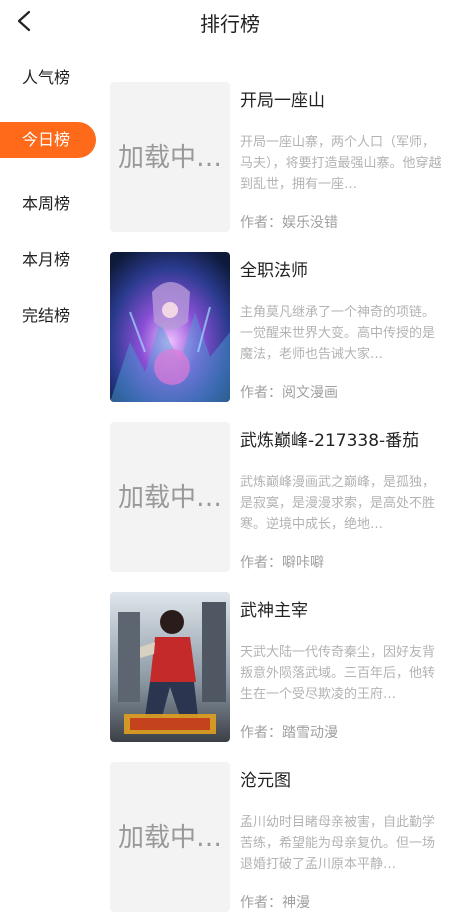 This screenshot has height=912, width=460. I want to click on sidebar-item-month: 本月榜, so click(48, 260).